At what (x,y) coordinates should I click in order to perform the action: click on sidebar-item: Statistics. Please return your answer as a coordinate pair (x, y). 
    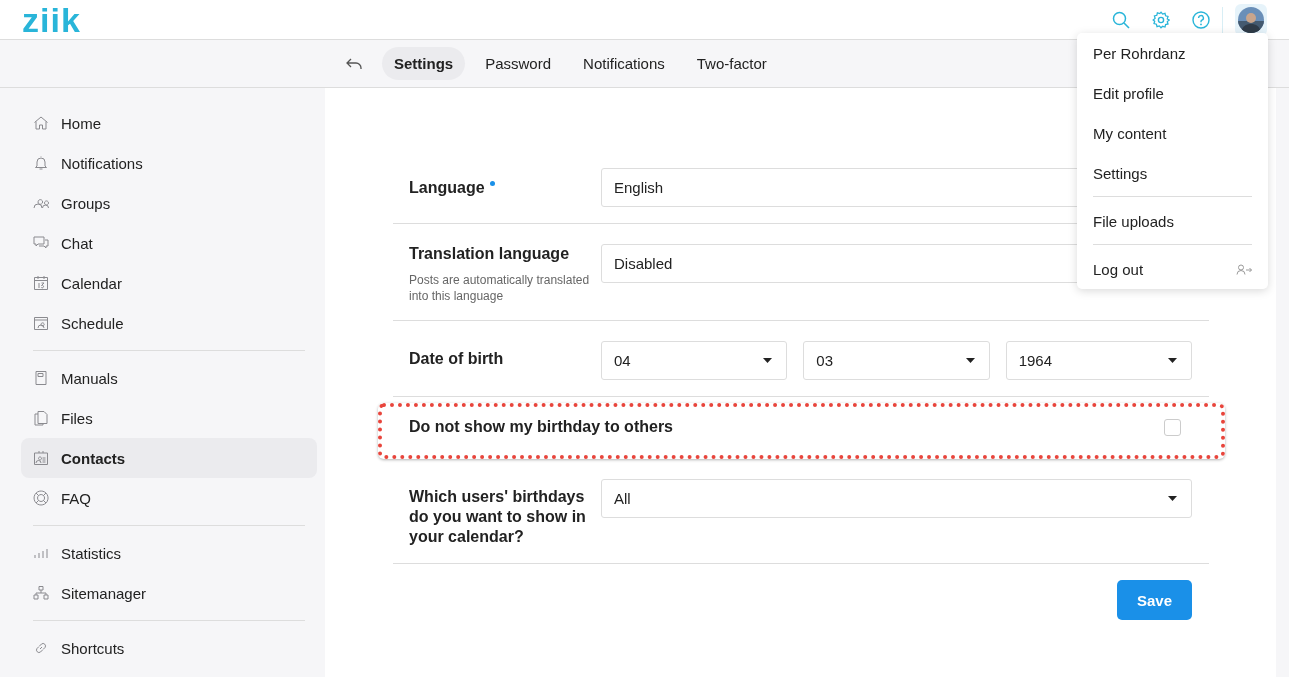
    Looking at the image, I should click on (169, 553).